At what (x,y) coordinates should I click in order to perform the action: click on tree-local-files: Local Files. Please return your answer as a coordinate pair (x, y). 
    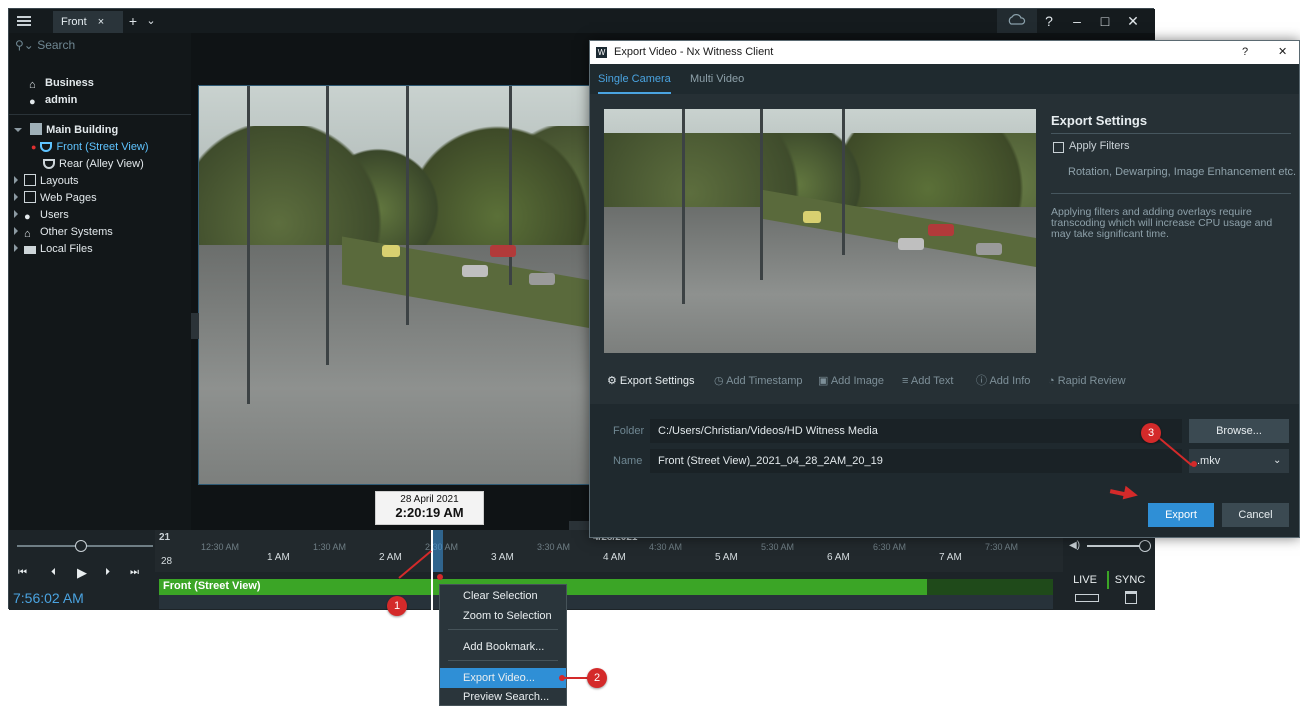
    Looking at the image, I should click on (53, 249).